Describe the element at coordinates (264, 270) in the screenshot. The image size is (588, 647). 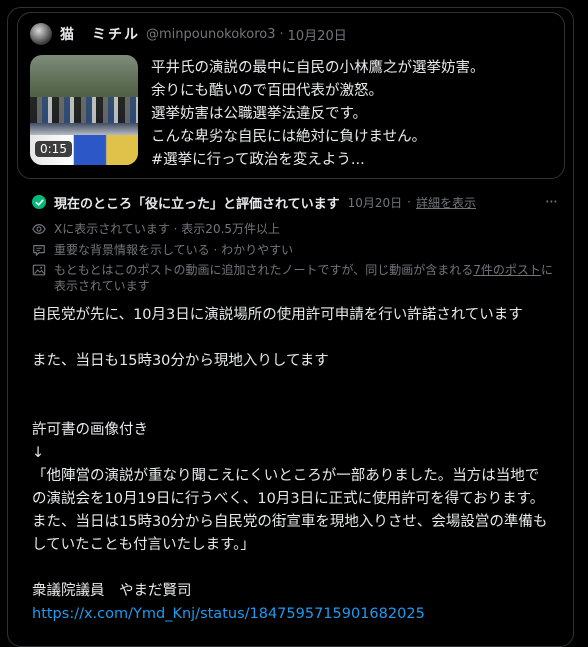
I see `note-media-text-before: もともとはこのポストの動画に追加されたノートですが、同じ動画が含まれる` at that location.